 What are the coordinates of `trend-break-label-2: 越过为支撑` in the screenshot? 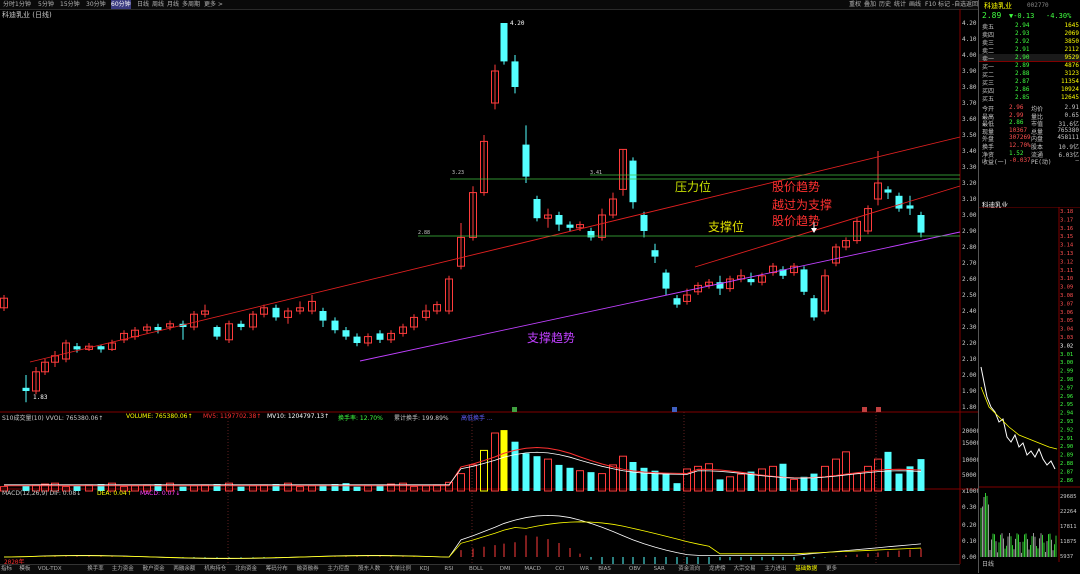 It's located at (802, 205).